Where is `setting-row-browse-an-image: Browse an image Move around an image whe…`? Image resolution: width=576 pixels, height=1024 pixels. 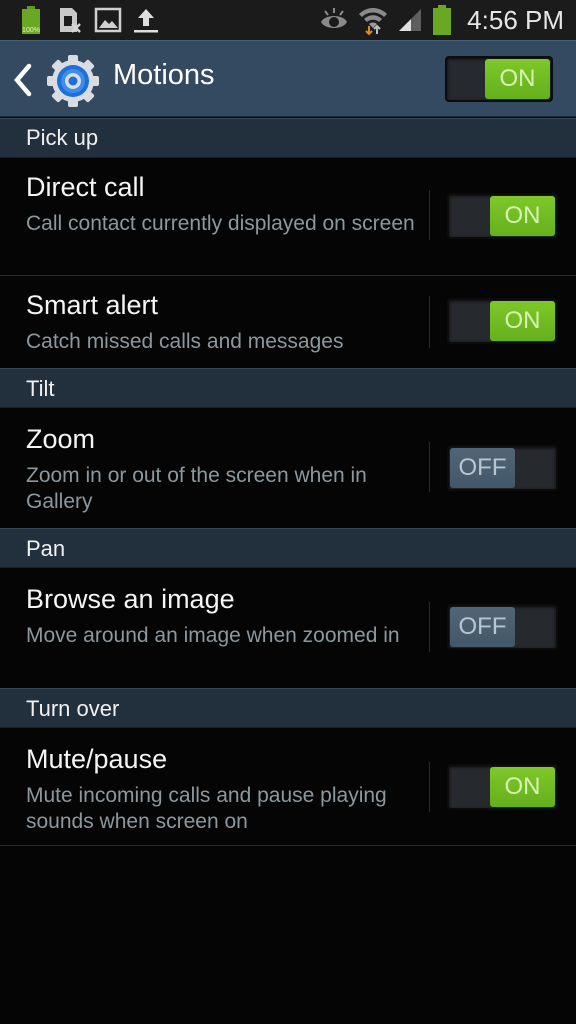 setting-row-browse-an-image: Browse an image Move around an image whe… is located at coordinates (288, 628).